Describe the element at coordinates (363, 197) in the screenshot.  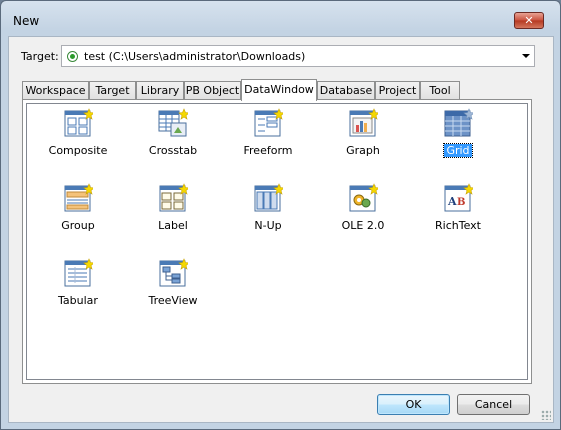
I see `ole-icon` at that location.